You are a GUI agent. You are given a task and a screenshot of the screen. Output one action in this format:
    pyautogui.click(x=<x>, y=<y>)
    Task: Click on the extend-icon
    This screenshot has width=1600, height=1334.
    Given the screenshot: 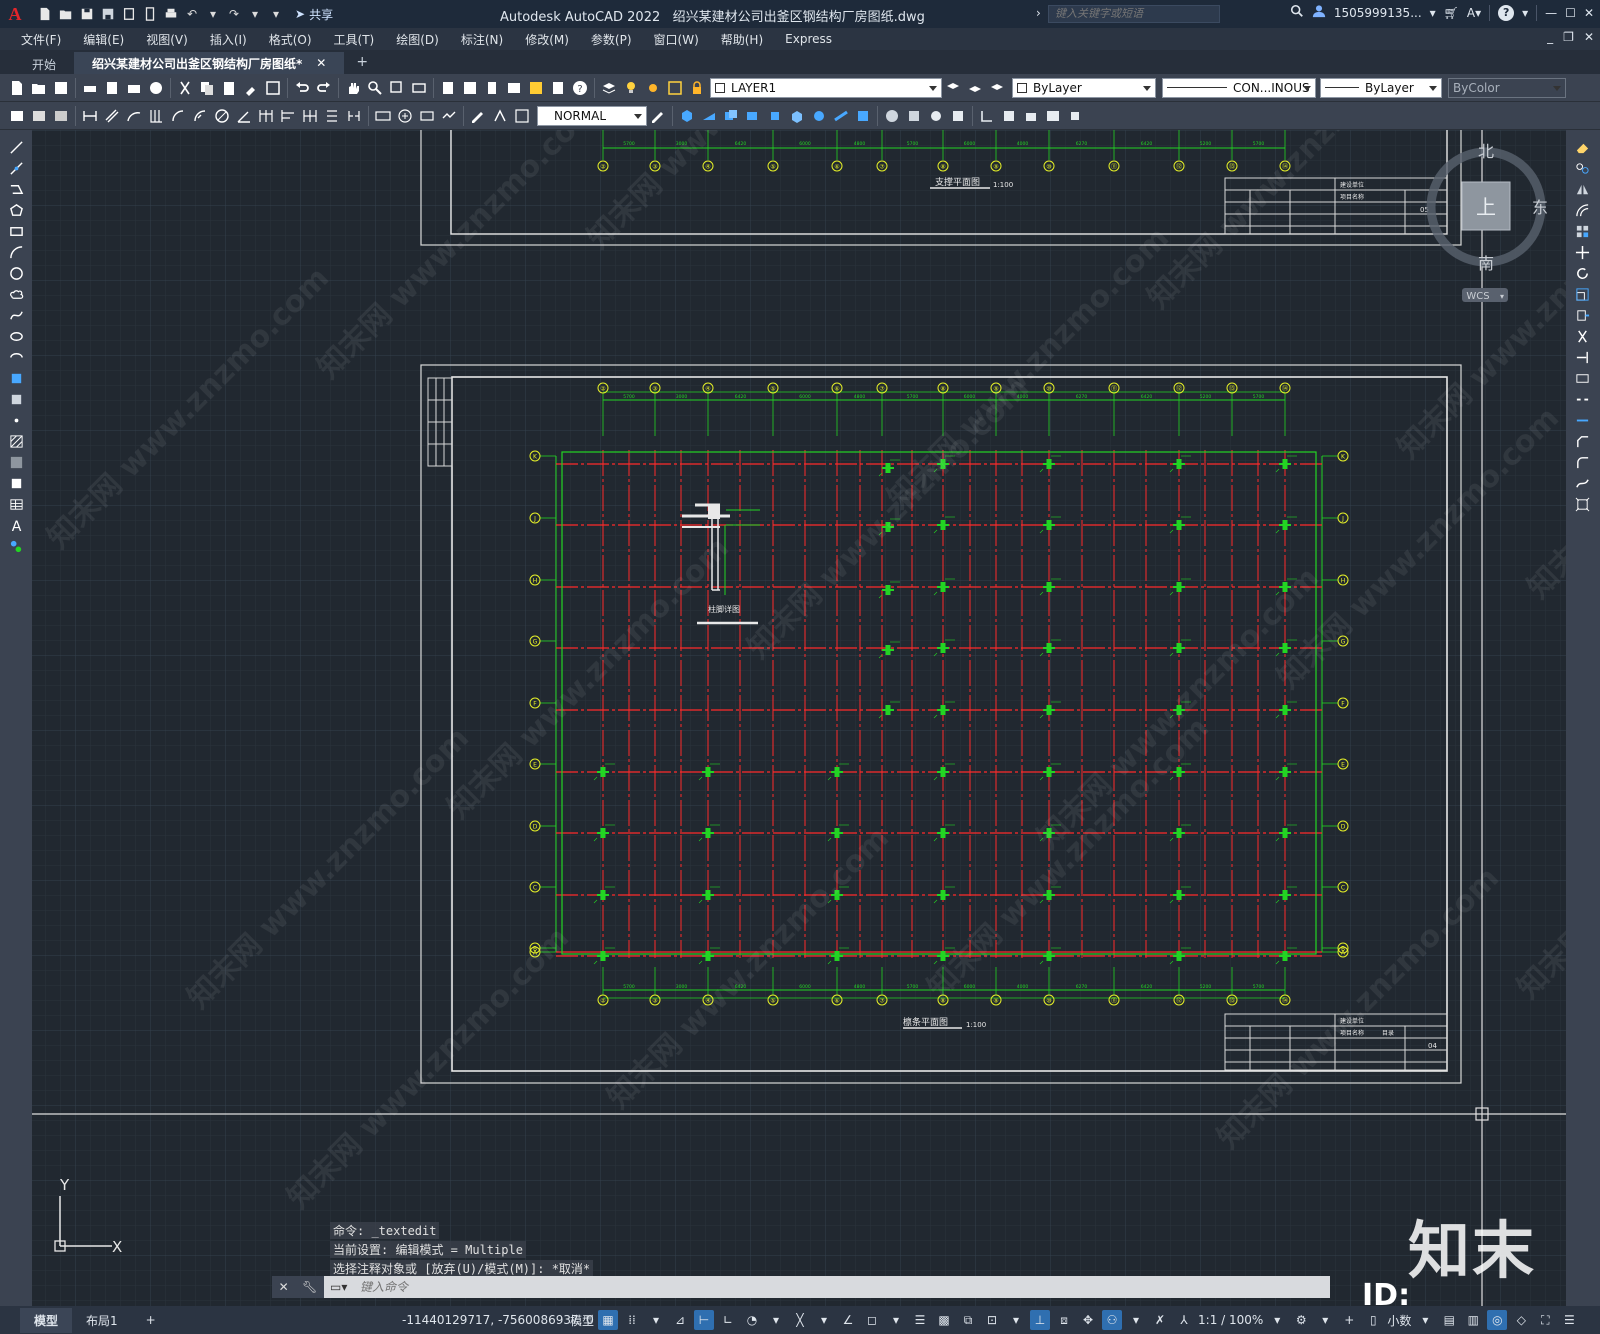 What is the action you would take?
    pyautogui.click(x=1582, y=357)
    